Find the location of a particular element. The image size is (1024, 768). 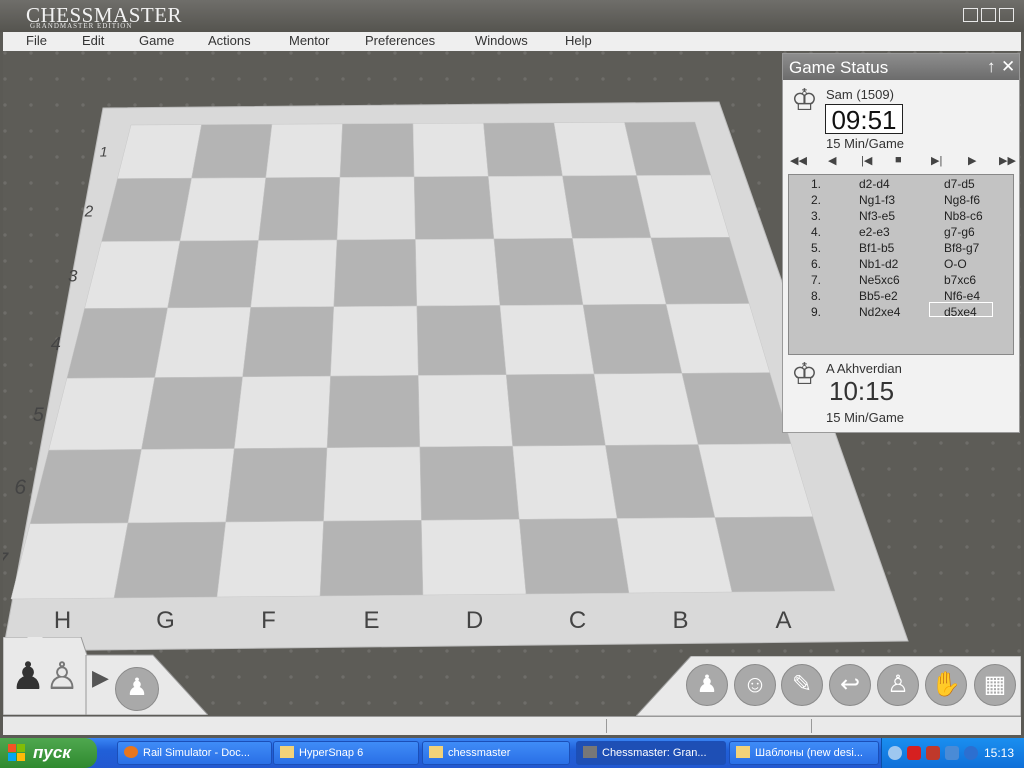

step-forward-icon: ▶| is located at coordinates (936, 160).